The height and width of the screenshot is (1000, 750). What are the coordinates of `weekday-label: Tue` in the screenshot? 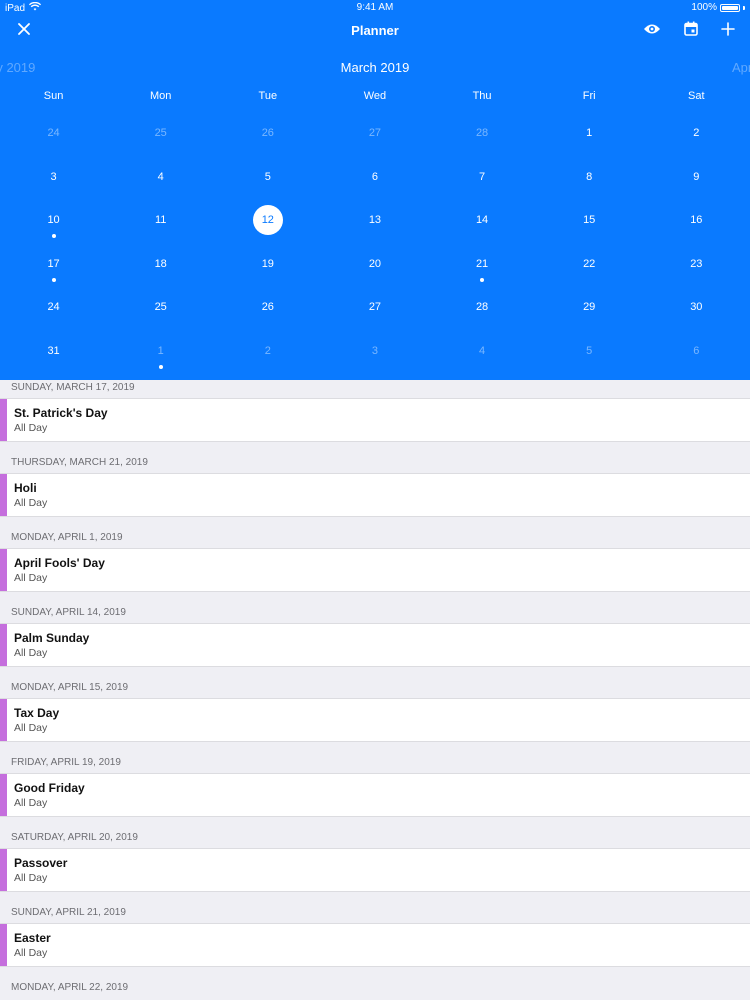 It's located at (268, 96).